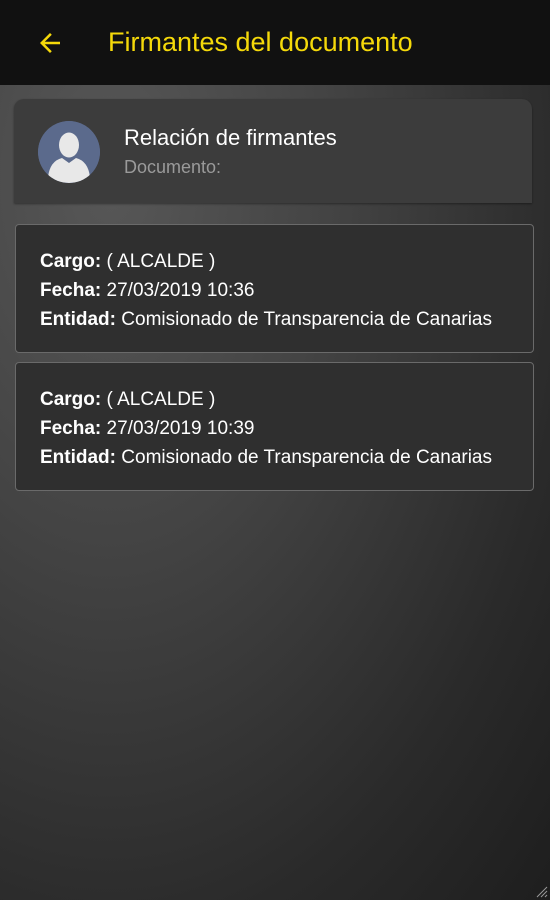 This screenshot has height=900, width=550. What do you see at coordinates (541, 891) in the screenshot?
I see `resize-handle-icon` at bounding box center [541, 891].